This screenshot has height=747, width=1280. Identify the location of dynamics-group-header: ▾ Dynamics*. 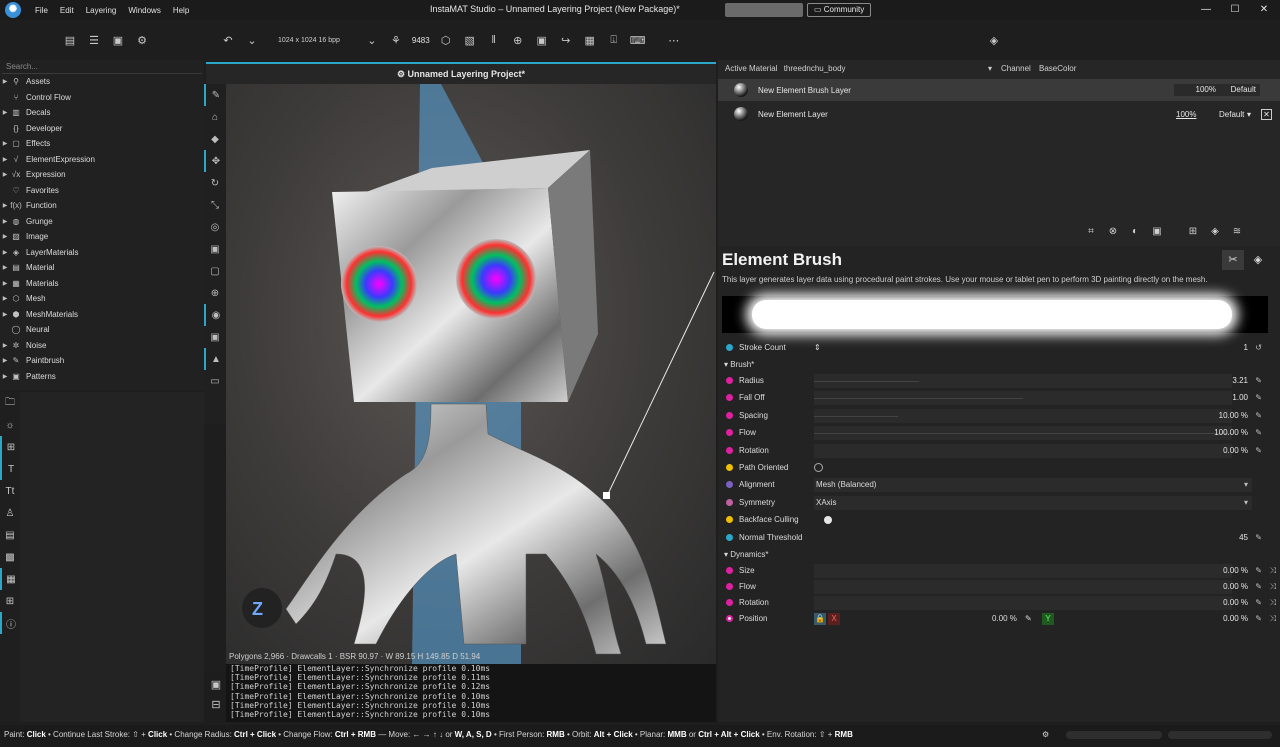
(746, 554).